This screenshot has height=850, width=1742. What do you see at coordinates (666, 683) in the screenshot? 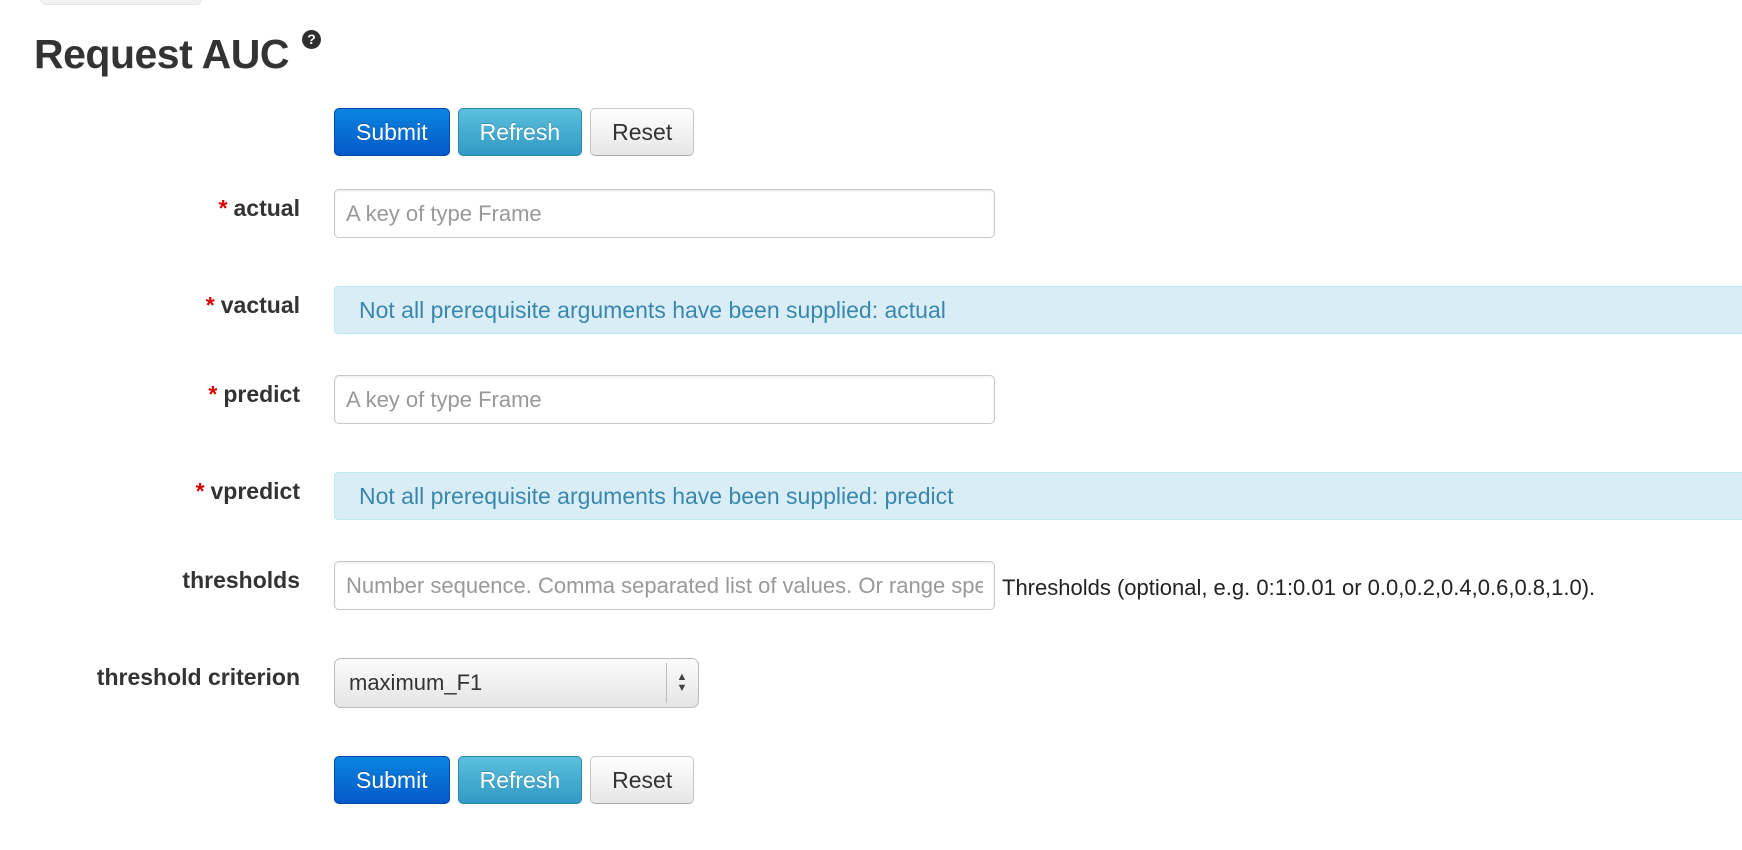
I see `select-divider` at bounding box center [666, 683].